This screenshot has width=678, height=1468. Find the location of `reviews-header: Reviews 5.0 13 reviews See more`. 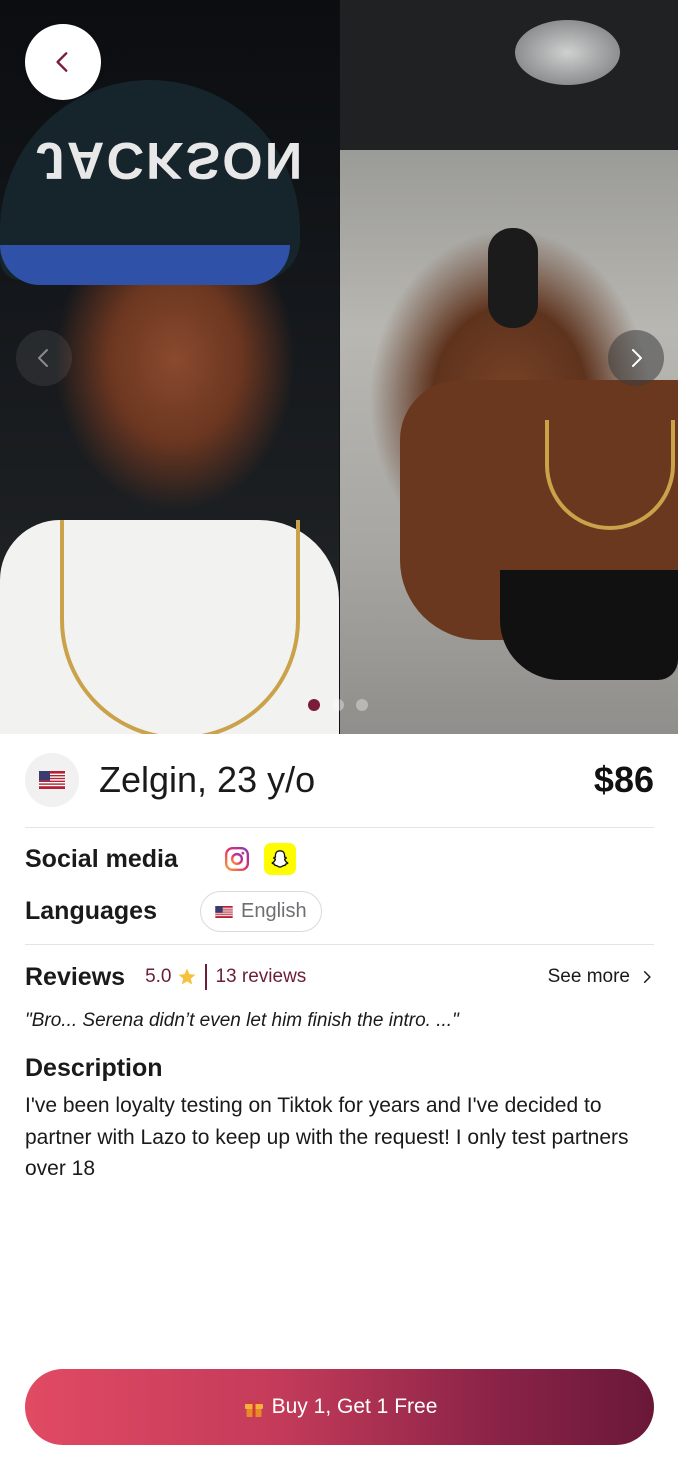

reviews-header: Reviews 5.0 13 reviews See more is located at coordinates (339, 977).